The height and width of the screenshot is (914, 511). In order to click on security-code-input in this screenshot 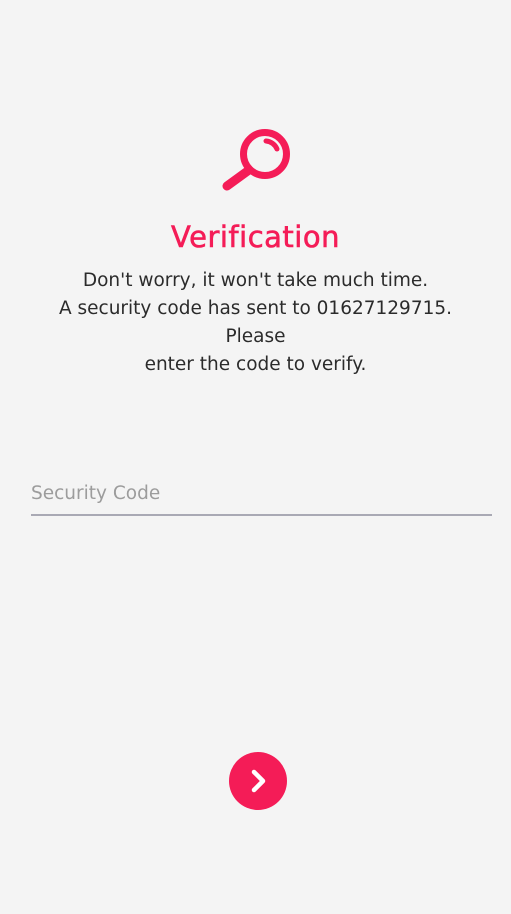, I will do `click(261, 493)`.